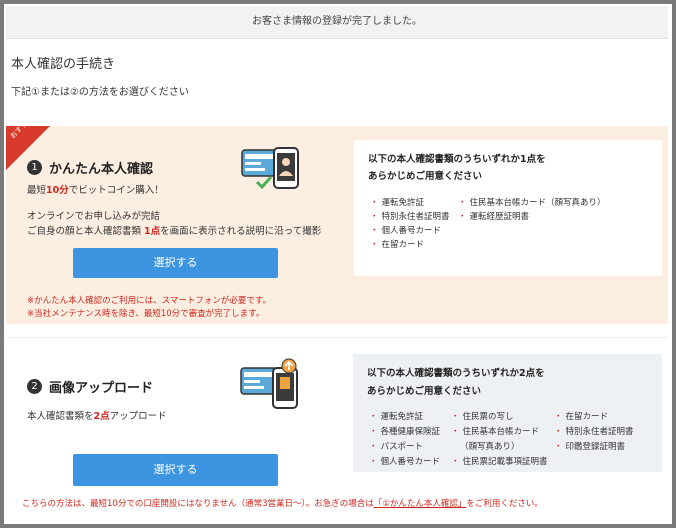  What do you see at coordinates (101, 169) in the screenshot?
I see `option-heading: かんたん本人確認` at bounding box center [101, 169].